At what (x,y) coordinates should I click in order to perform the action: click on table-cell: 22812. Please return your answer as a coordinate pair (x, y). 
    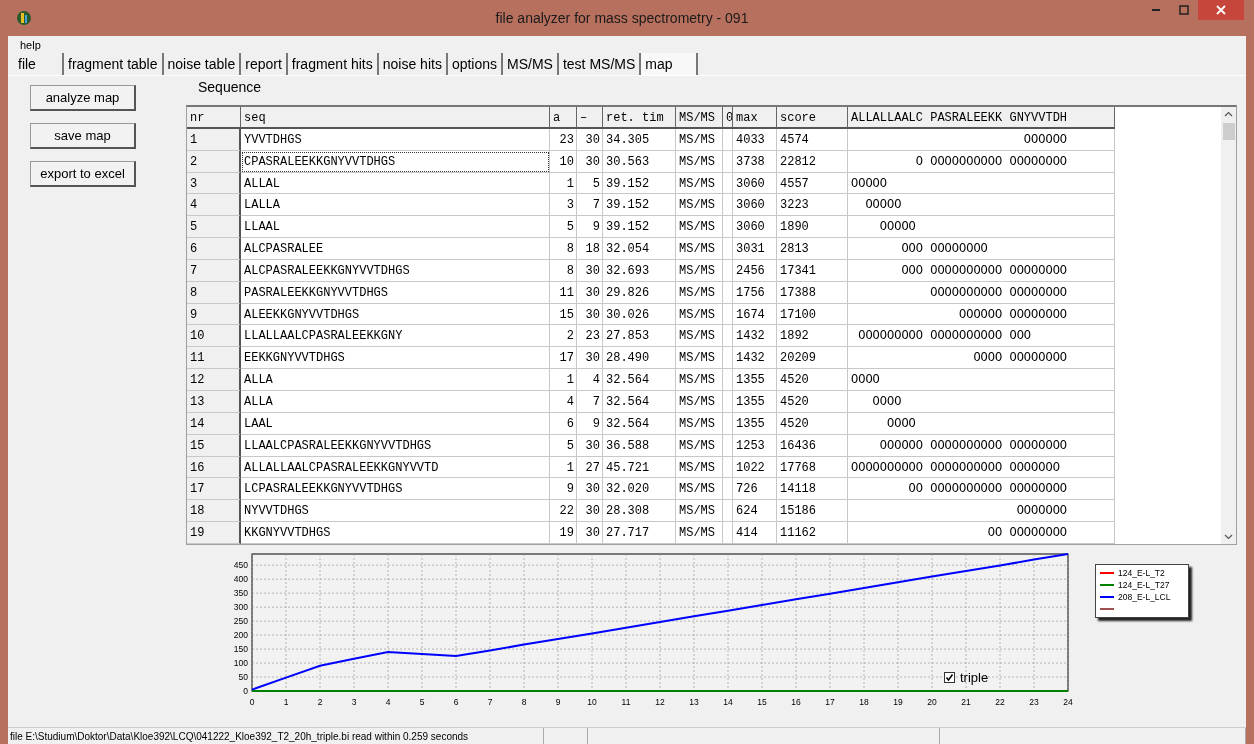
    Looking at the image, I should click on (812, 161).